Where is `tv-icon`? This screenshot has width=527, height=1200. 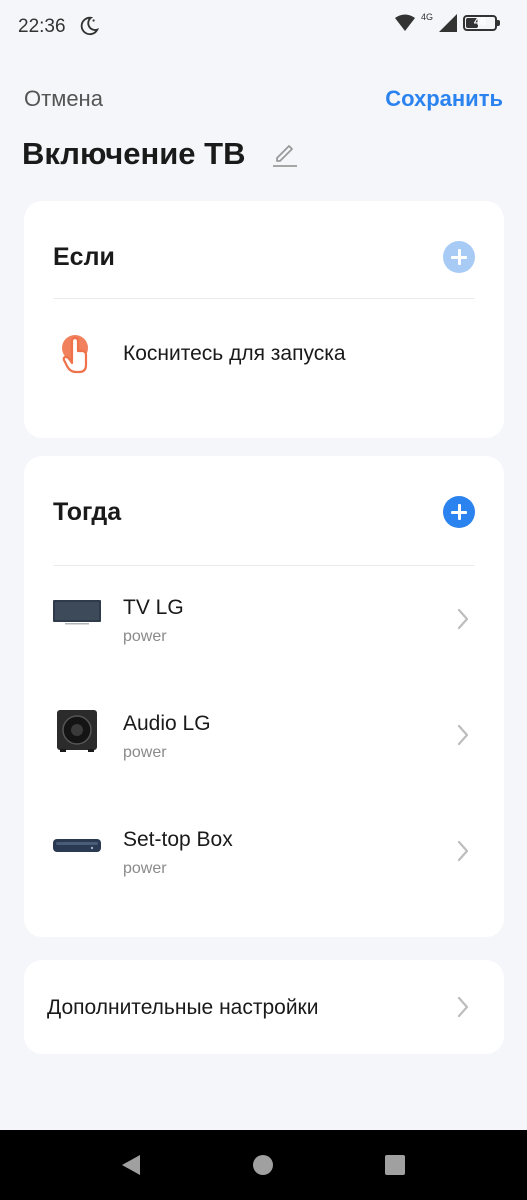 tv-icon is located at coordinates (77, 612).